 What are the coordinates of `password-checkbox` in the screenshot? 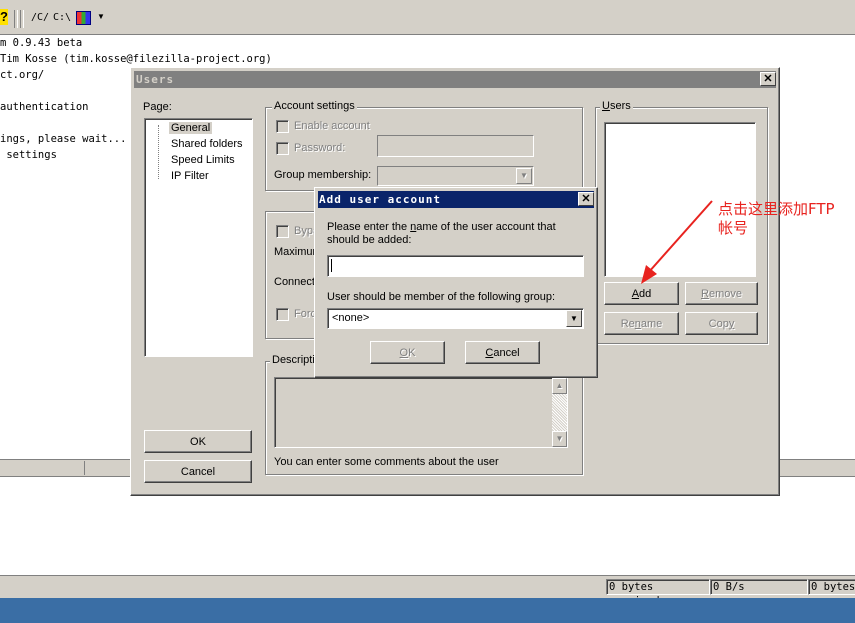 It's located at (282, 148).